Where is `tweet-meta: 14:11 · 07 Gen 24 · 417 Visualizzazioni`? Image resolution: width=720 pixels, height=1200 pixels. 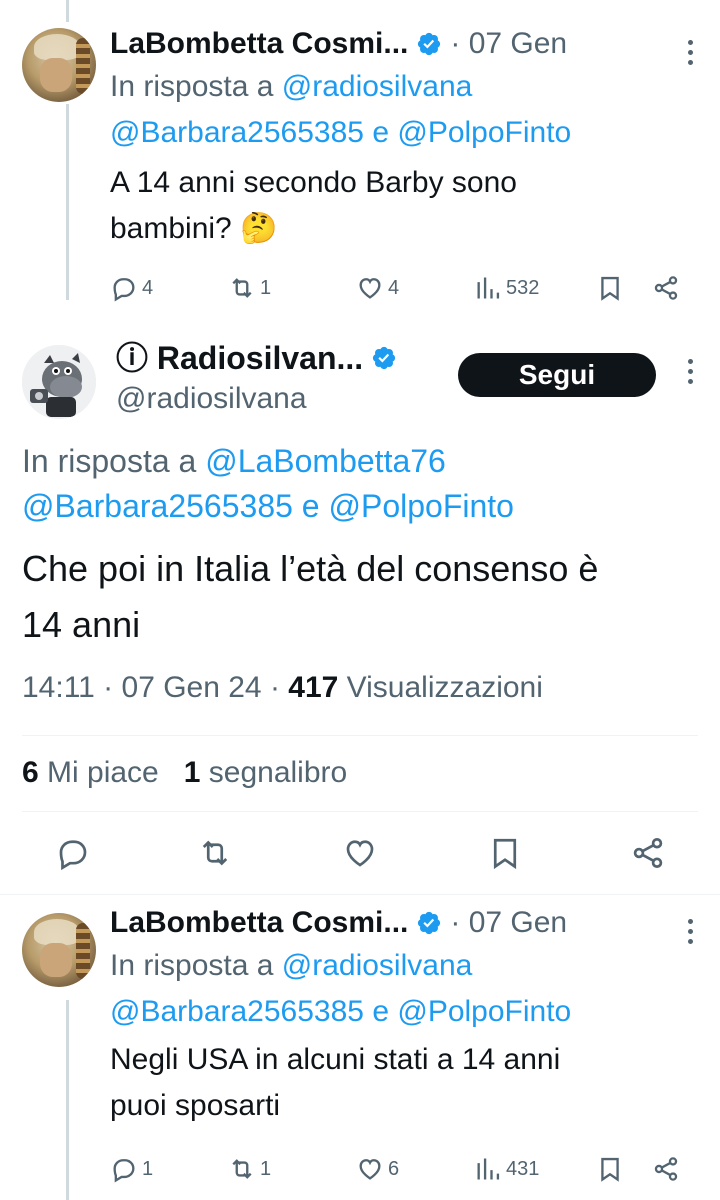
tweet-meta: 14:11 · 07 Gen 24 · 417 Visualizzazioni is located at coordinates (282, 688).